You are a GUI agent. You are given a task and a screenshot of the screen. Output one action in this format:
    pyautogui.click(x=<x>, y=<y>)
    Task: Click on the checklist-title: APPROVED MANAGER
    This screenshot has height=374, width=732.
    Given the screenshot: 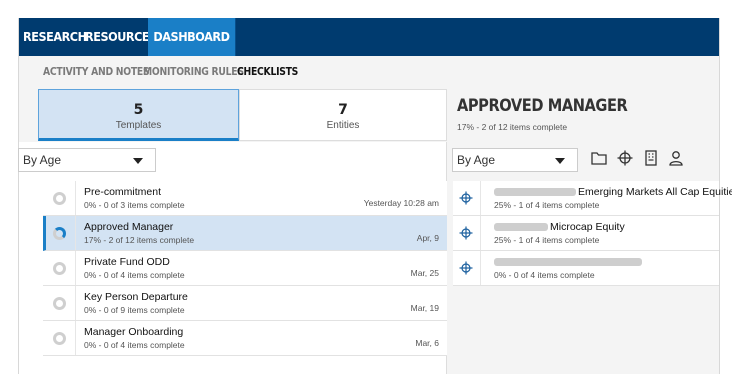 What is the action you would take?
    pyautogui.click(x=542, y=106)
    